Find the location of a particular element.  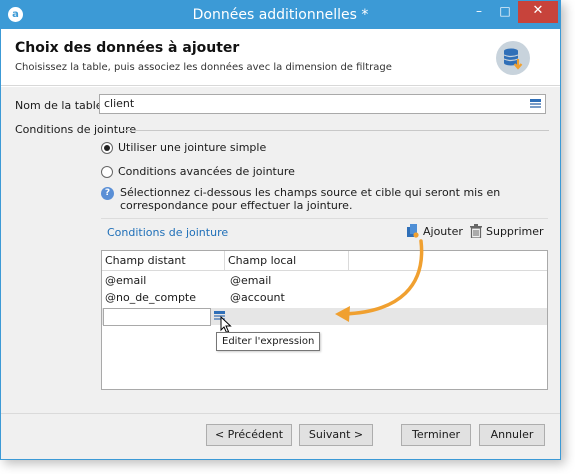

radio-advanced-join-label: Conditions avancées de jointure is located at coordinates (206, 171).